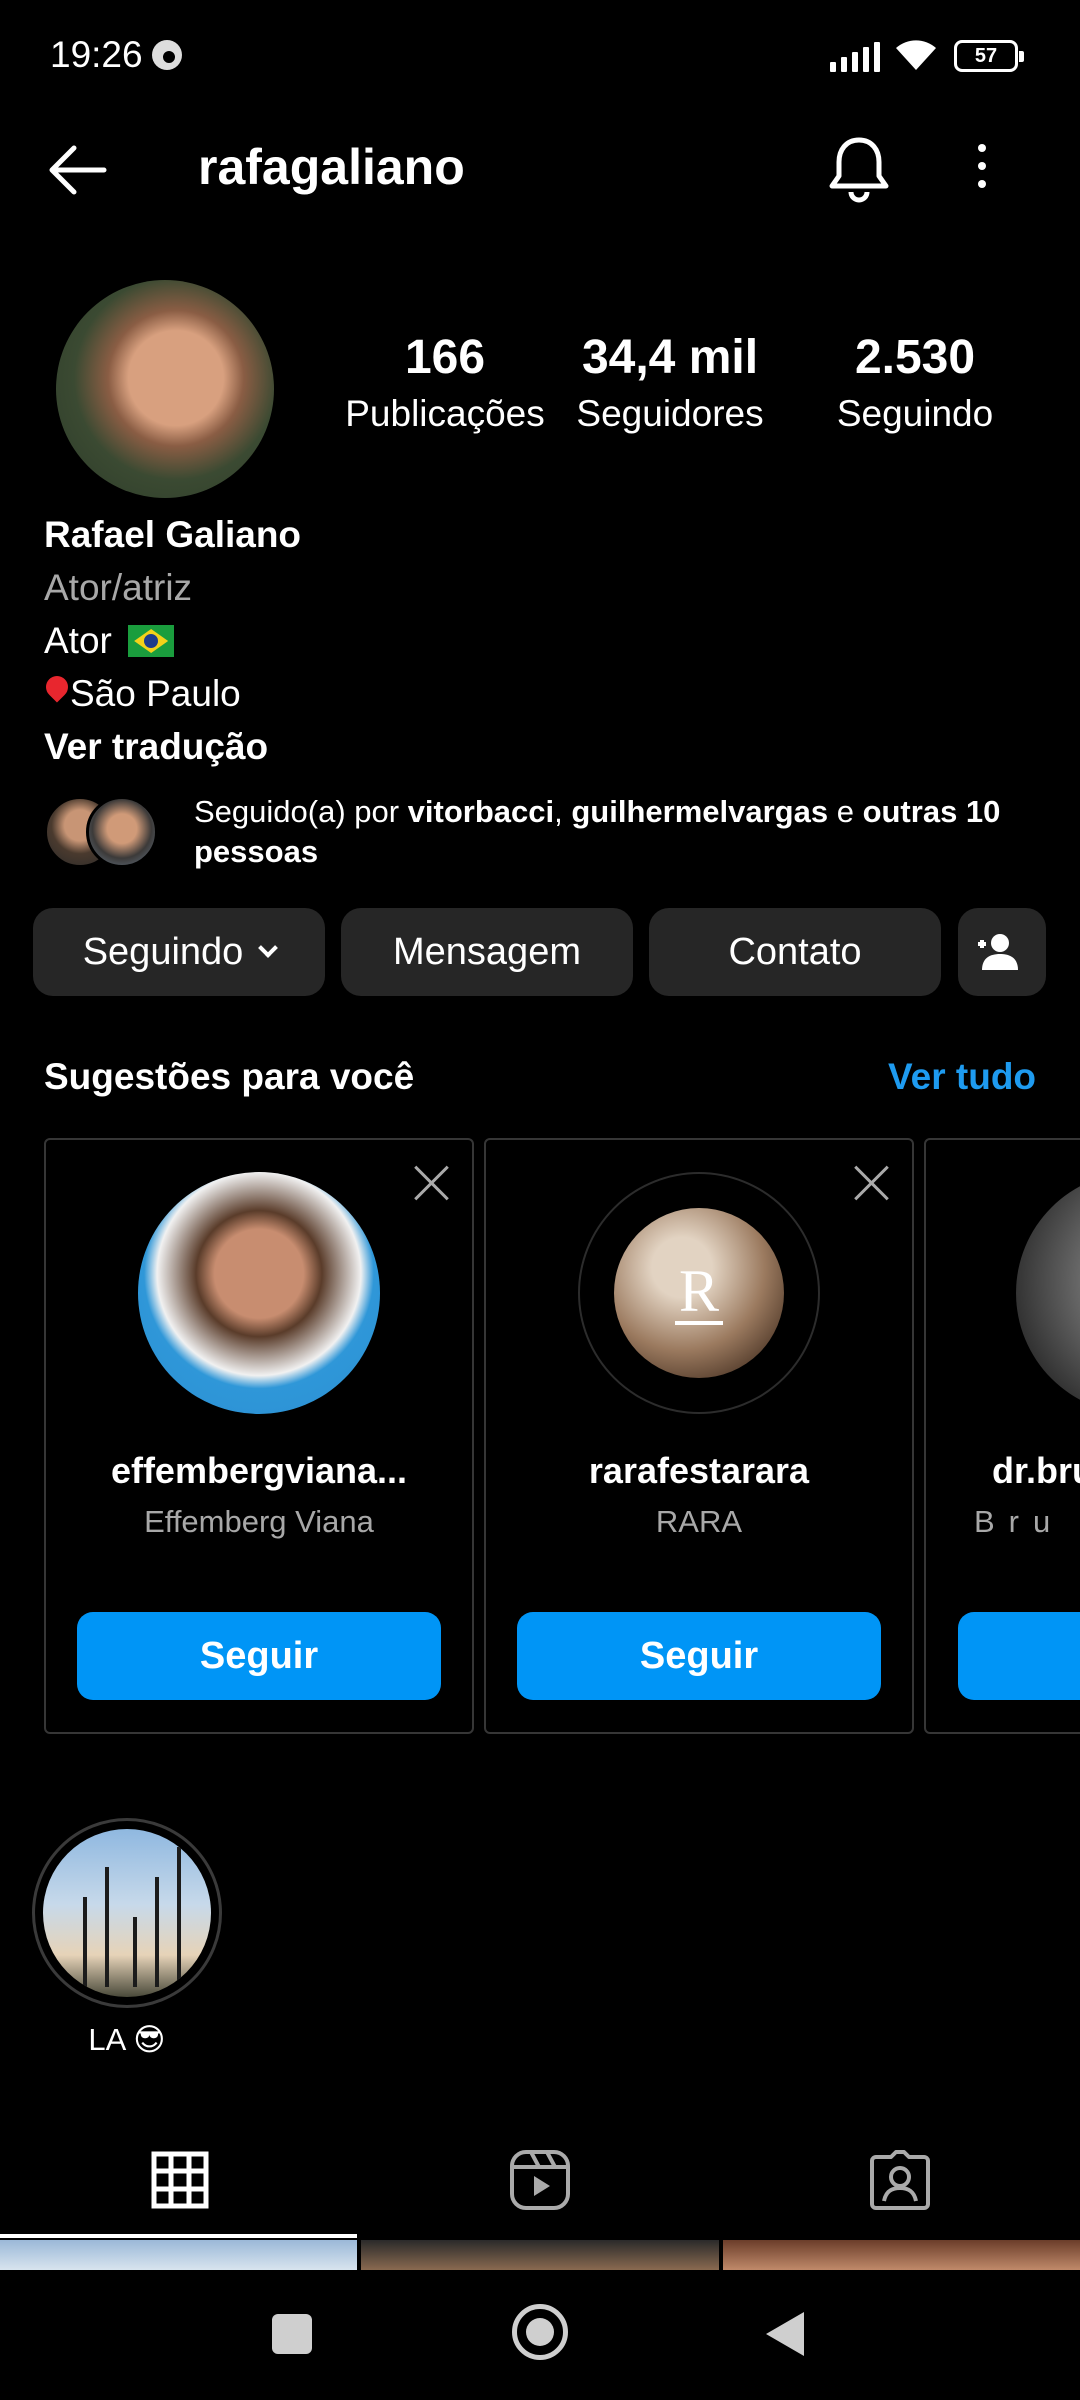 This screenshot has height=2400, width=1080. What do you see at coordinates (785, 2334) in the screenshot?
I see `back-icon` at bounding box center [785, 2334].